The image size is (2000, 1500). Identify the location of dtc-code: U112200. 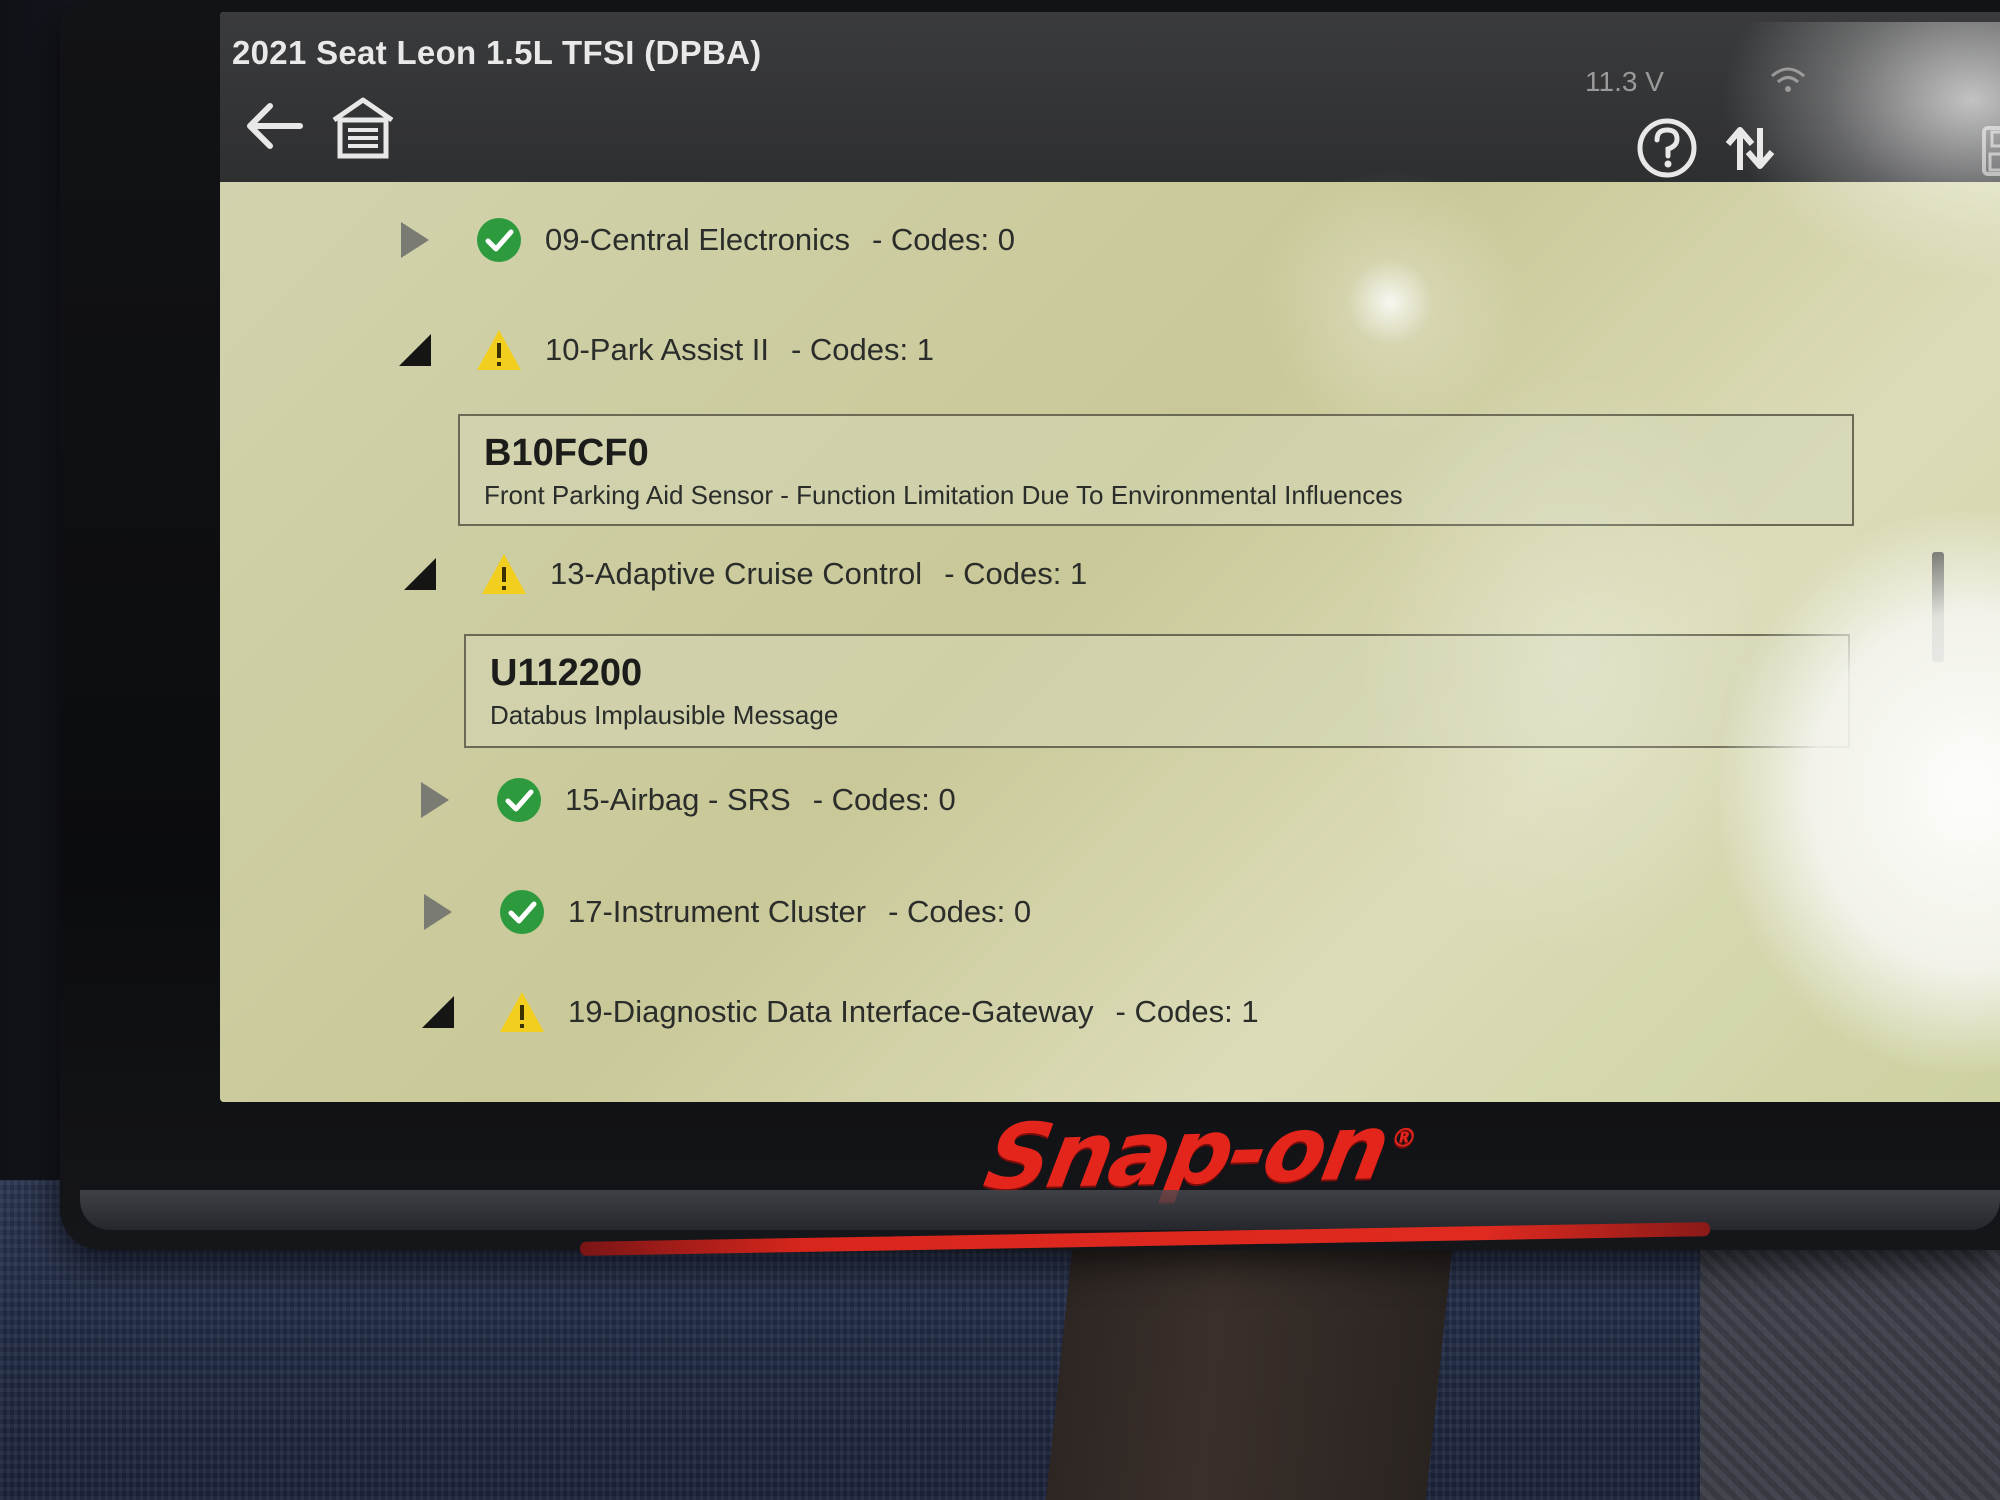
(566, 673).